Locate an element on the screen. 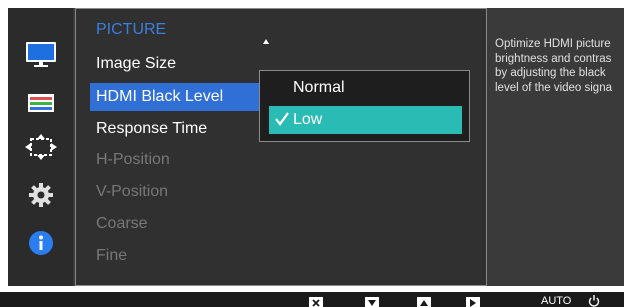  up-arrow-icon is located at coordinates (424, 302).